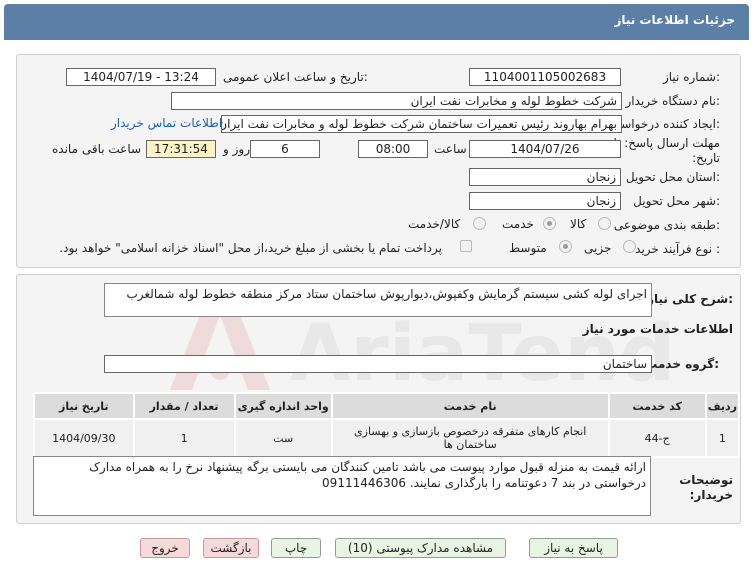 The height and width of the screenshot is (574, 755). Describe the element at coordinates (549, 223) in the screenshot. I see `category-service-radio` at that location.